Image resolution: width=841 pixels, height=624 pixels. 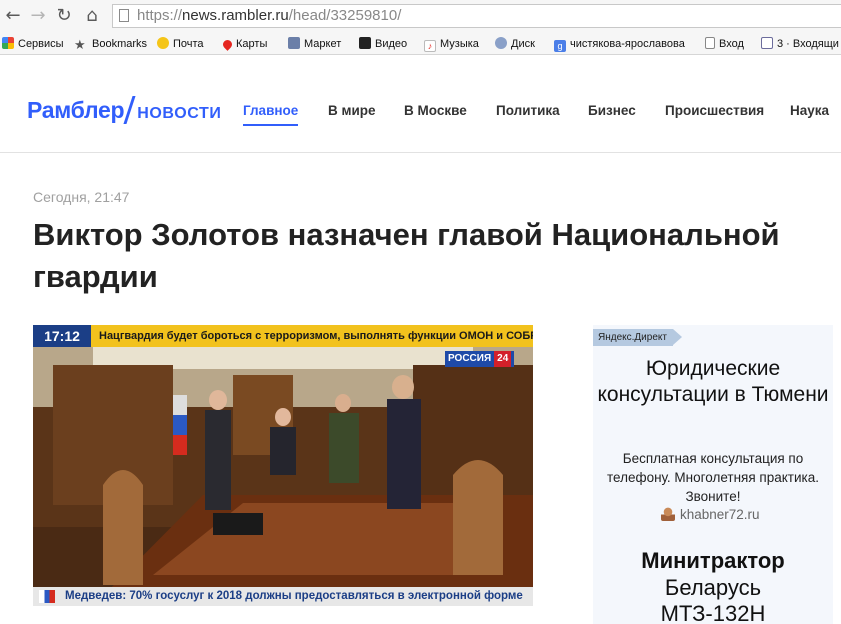 What do you see at coordinates (62, 336) in the screenshot?
I see `video-clock: 17:12` at bounding box center [62, 336].